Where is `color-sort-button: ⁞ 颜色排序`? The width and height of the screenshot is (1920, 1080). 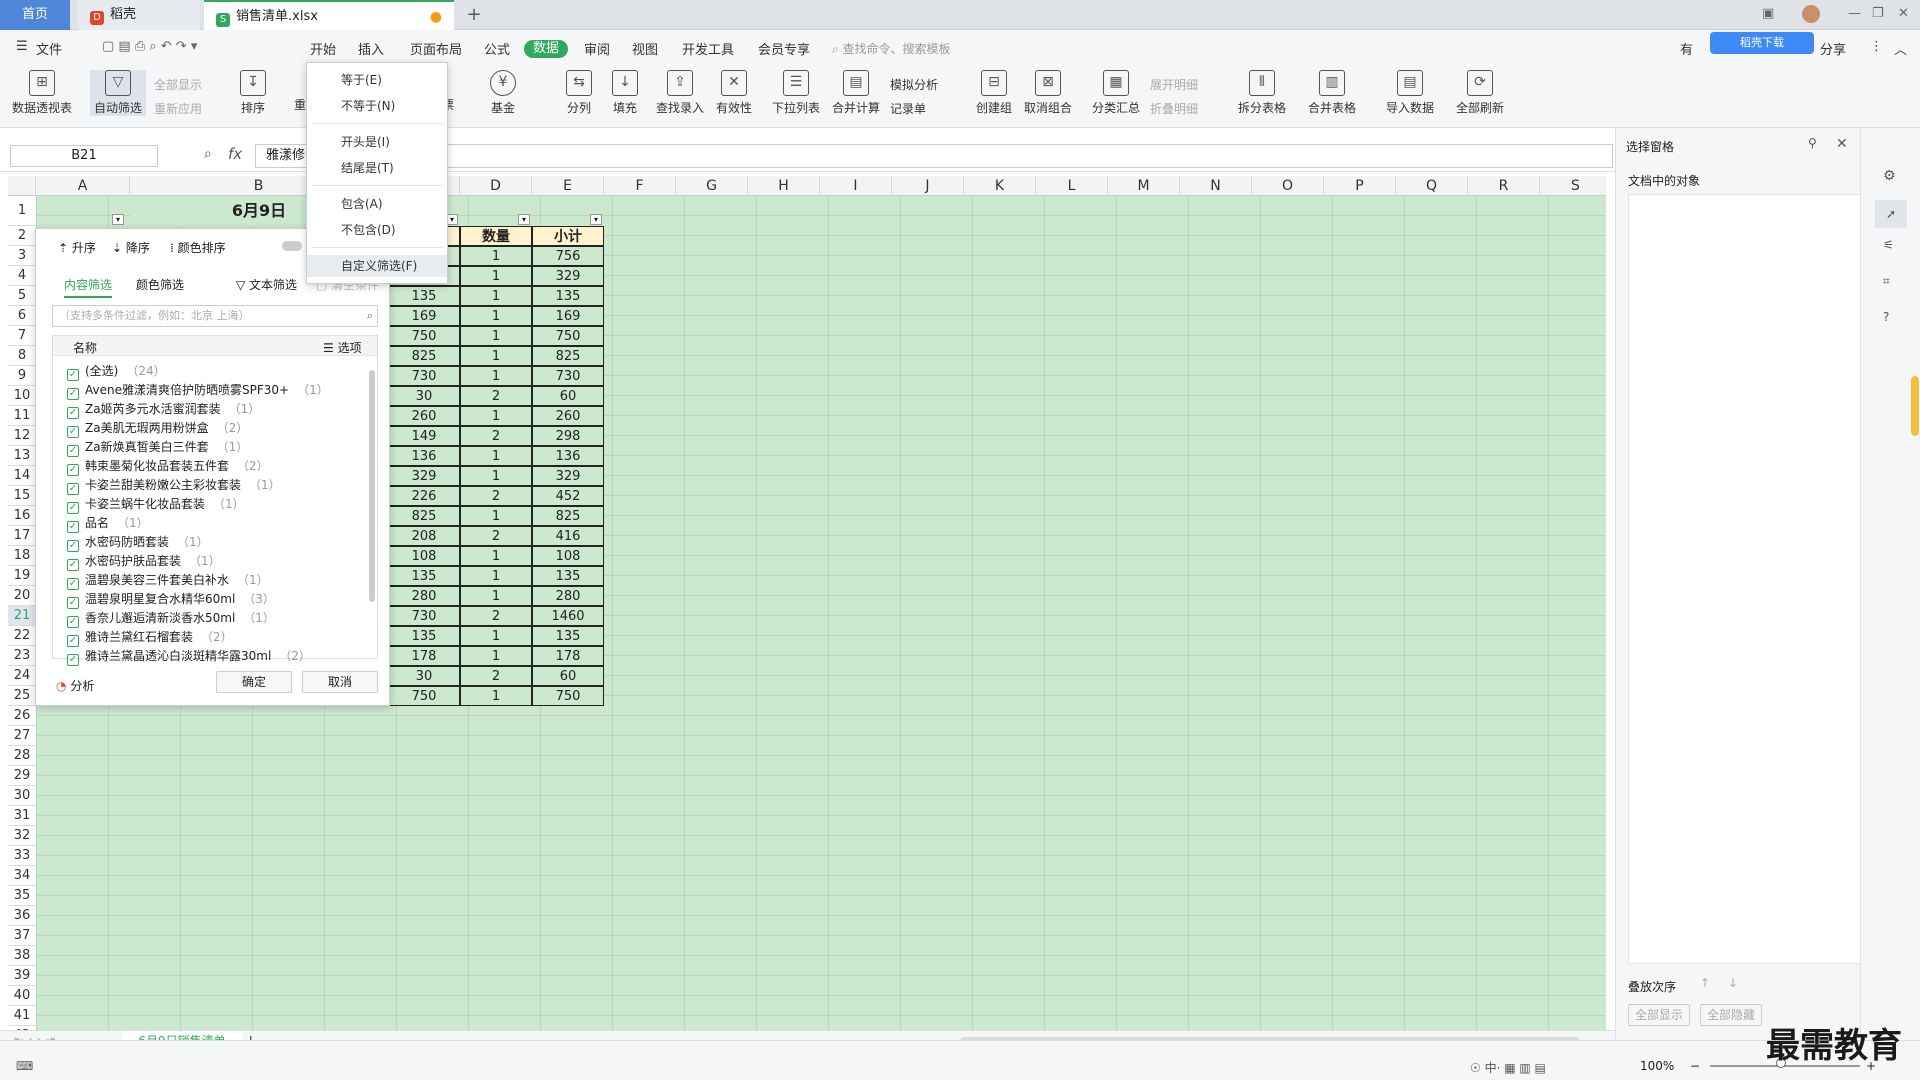
color-sort-button: ⁞ 颜色排序 is located at coordinates (198, 247).